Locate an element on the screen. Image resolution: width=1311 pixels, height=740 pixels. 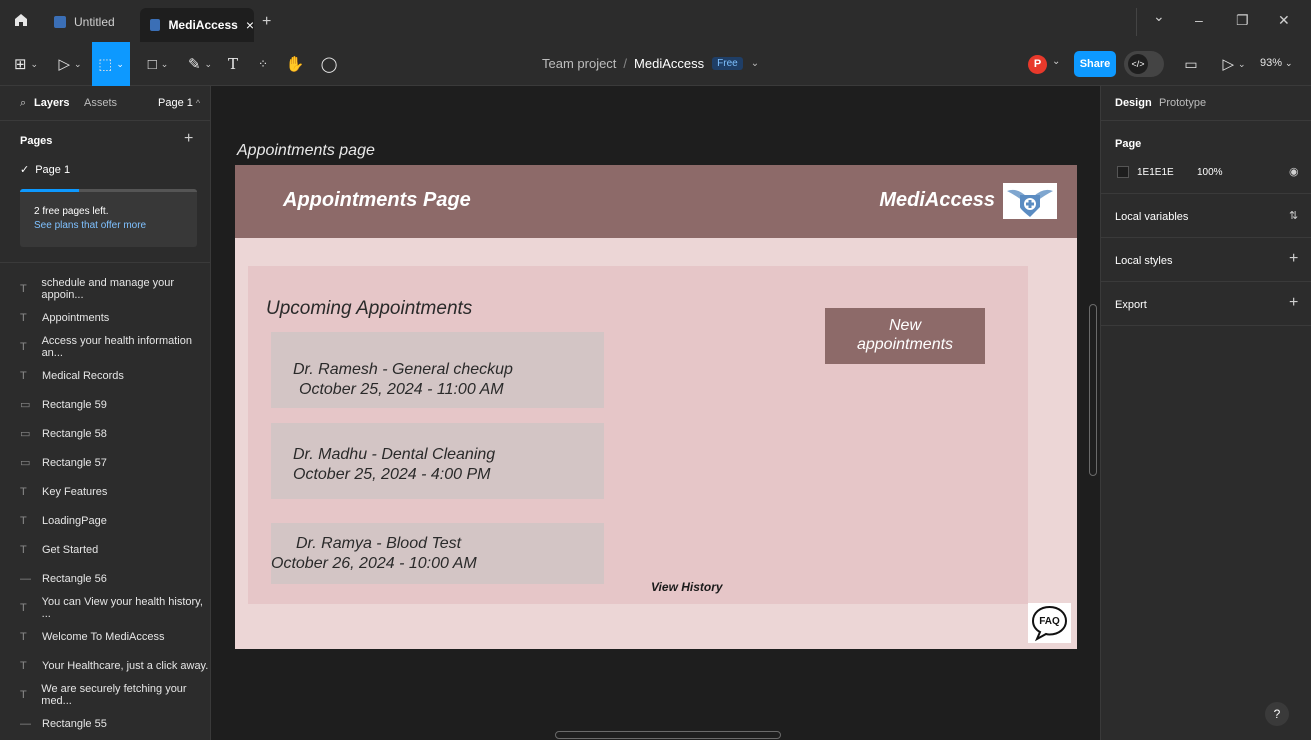
hand-tool-button: ✋ is located at coordinates (295, 64).